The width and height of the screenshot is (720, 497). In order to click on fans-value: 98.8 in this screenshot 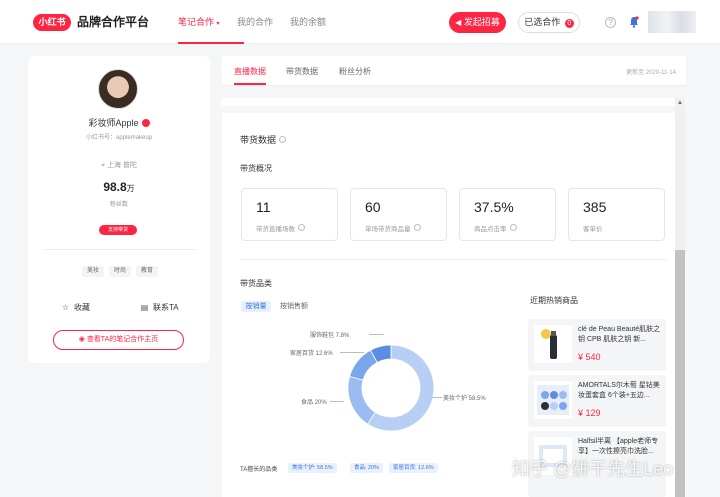, I will do `click(115, 187)`.